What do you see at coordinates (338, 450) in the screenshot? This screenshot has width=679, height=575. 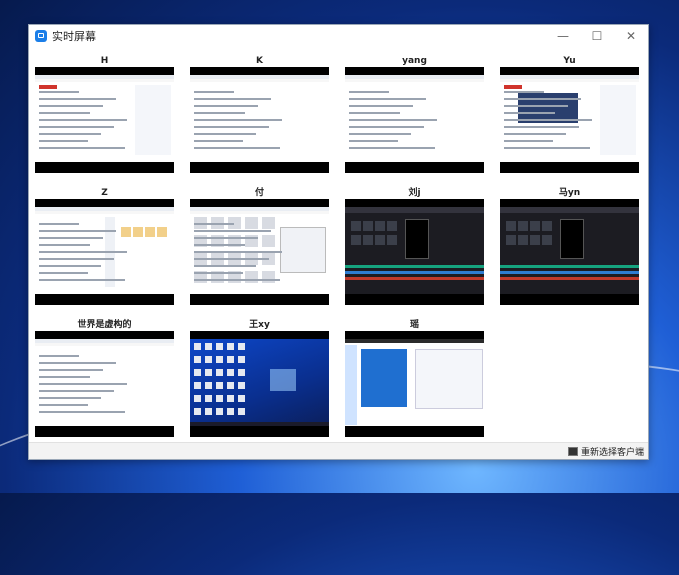 I see `status-bar: 重新选择客户端` at bounding box center [338, 450].